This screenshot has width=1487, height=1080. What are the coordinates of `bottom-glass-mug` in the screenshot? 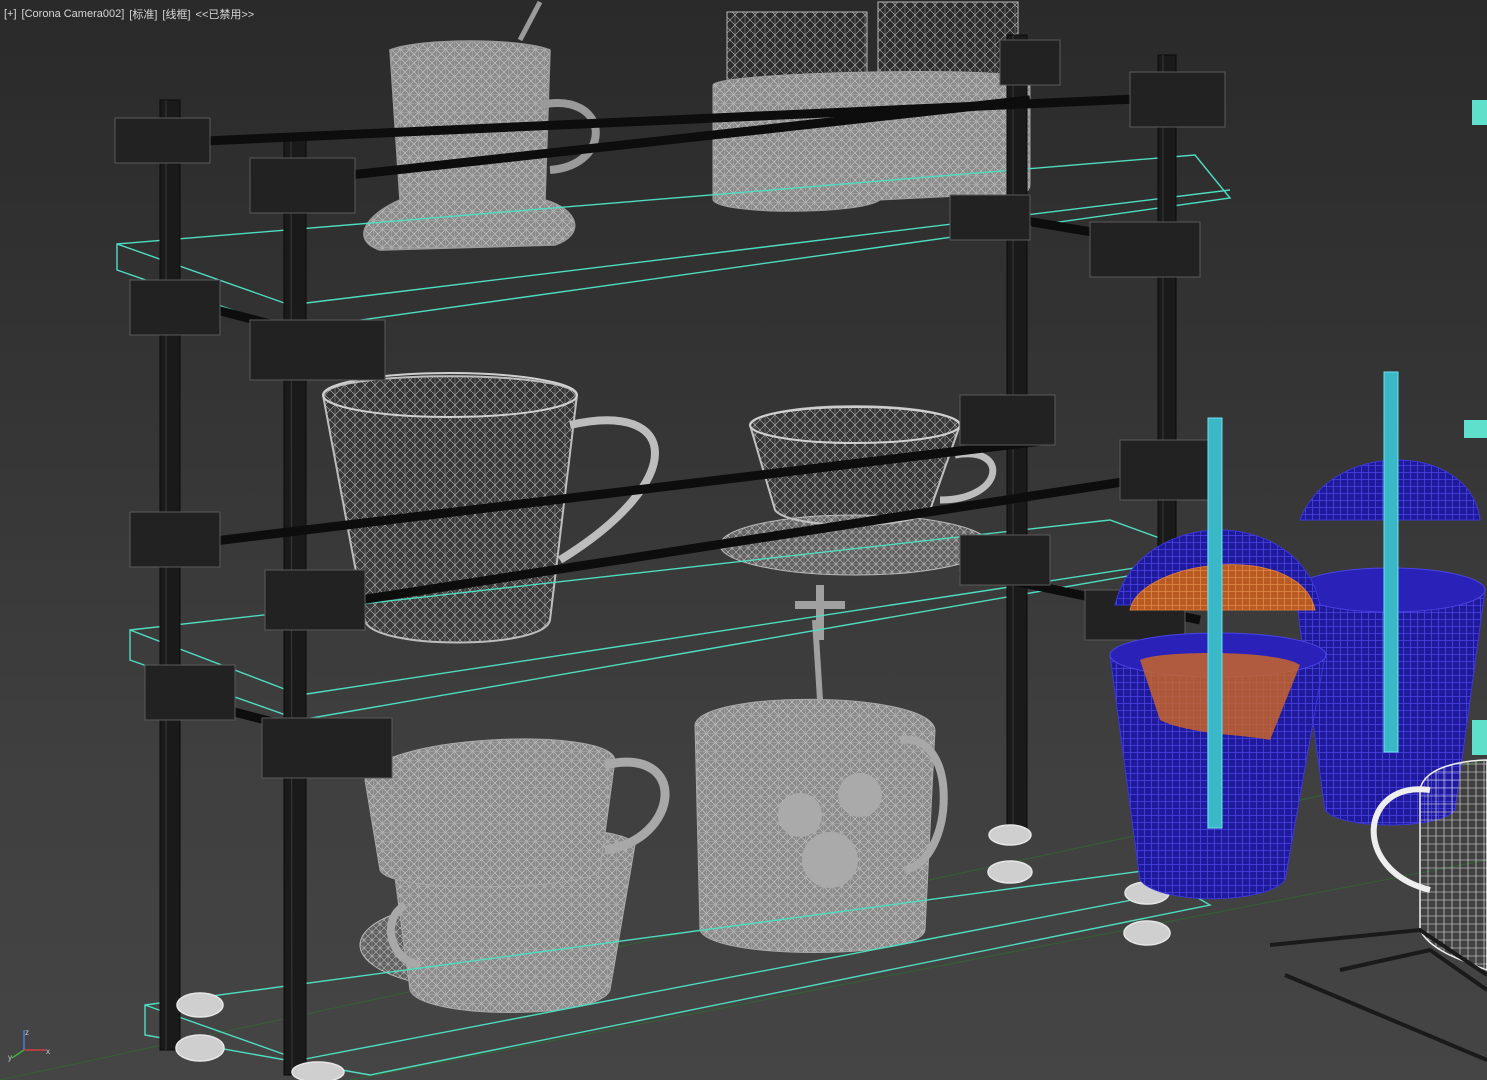 It's located at (821, 769).